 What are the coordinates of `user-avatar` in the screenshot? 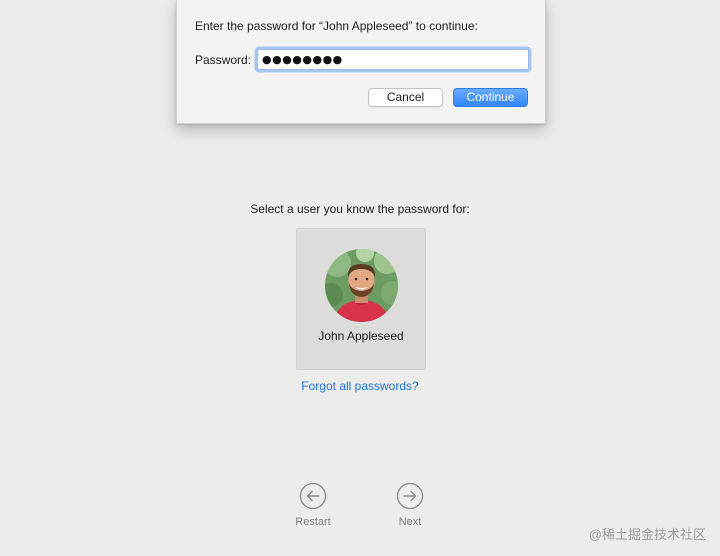 It's located at (361, 285).